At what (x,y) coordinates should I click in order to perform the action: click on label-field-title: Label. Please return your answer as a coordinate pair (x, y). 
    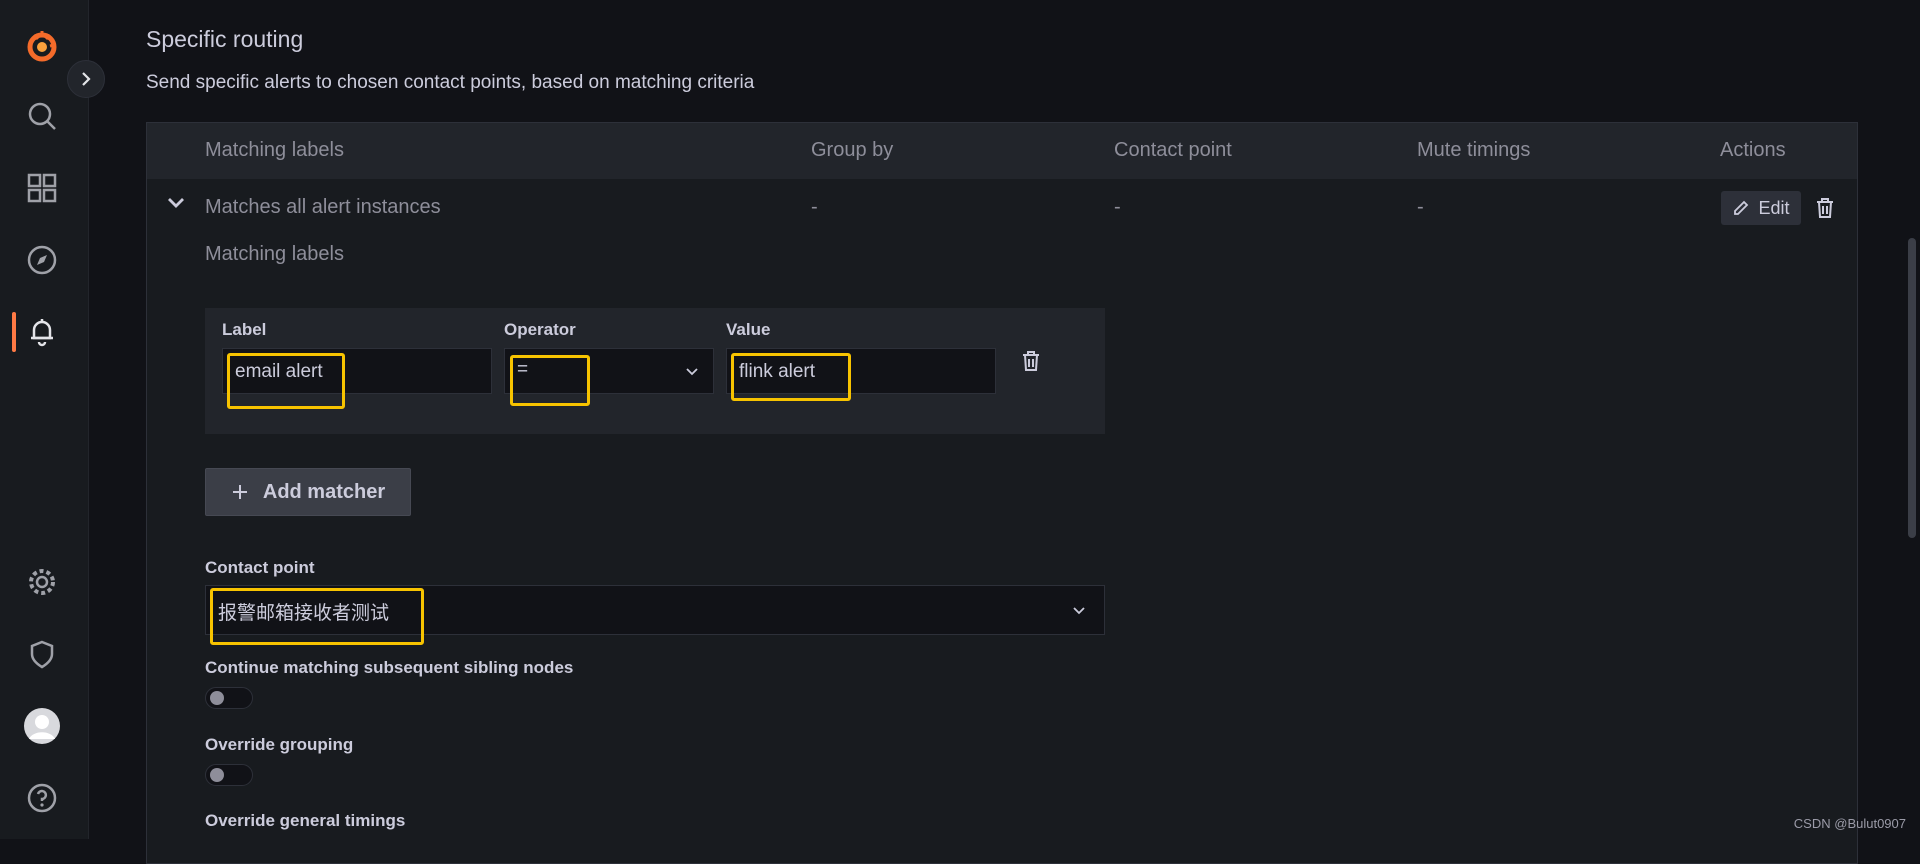
    Looking at the image, I should click on (244, 329).